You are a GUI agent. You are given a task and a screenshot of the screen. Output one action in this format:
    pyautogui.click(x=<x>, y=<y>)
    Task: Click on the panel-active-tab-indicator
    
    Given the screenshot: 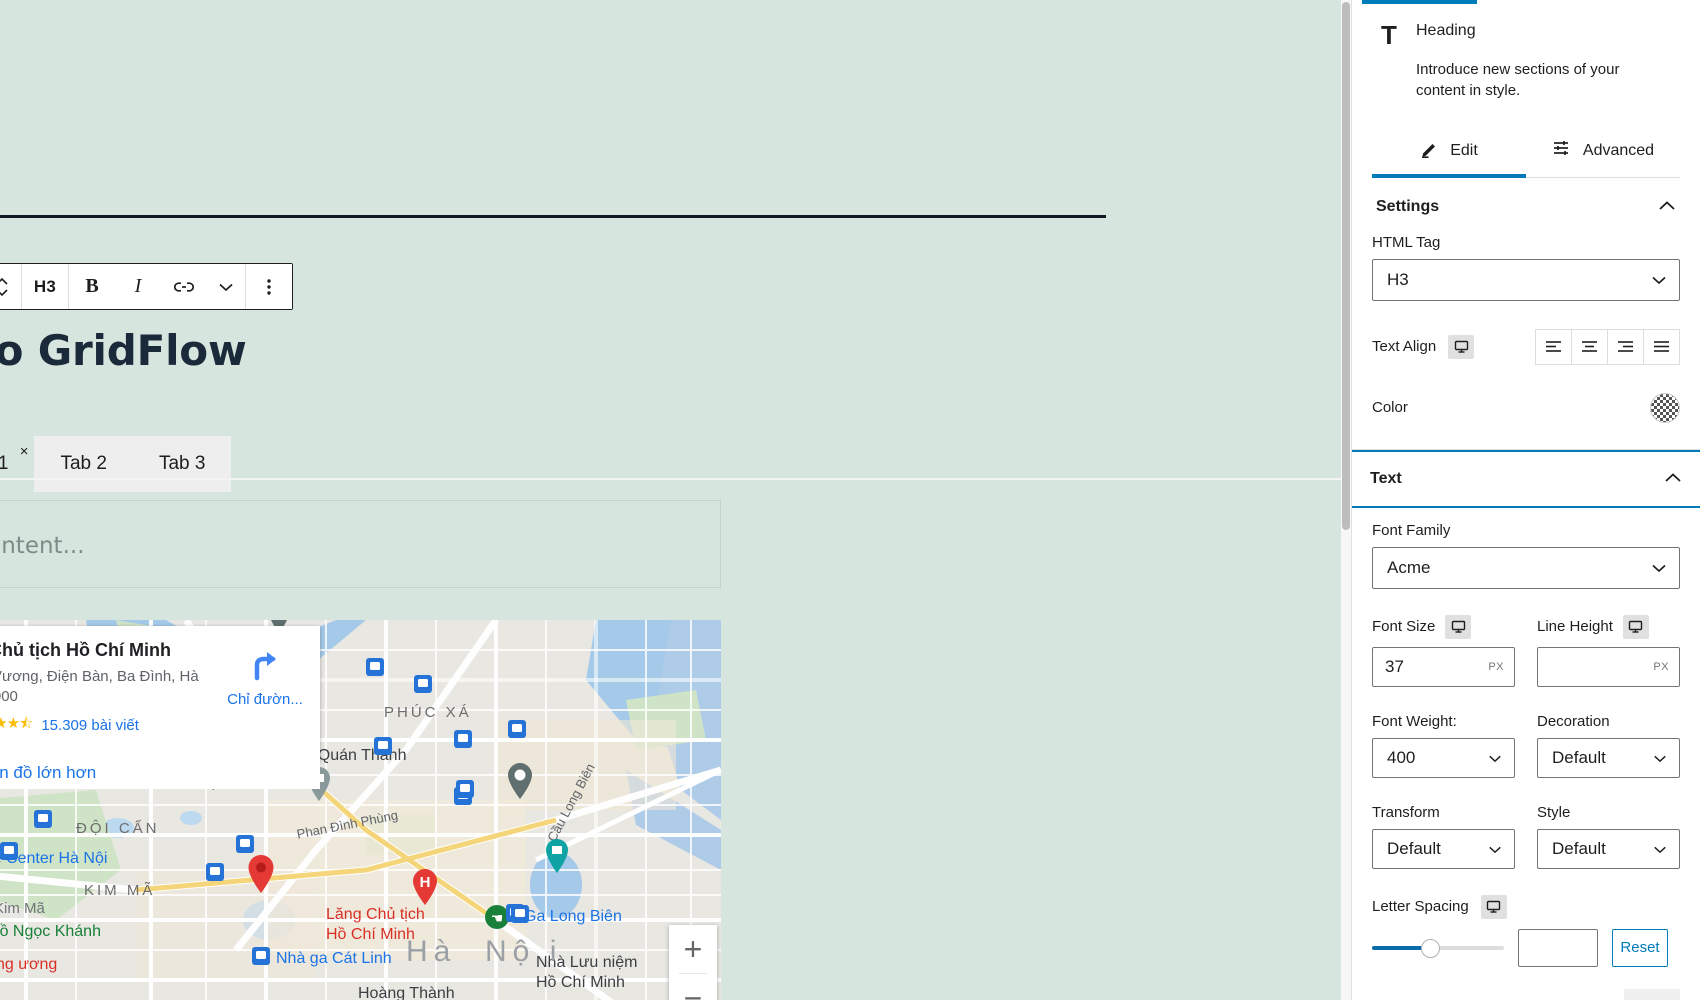 What is the action you would take?
    pyautogui.click(x=1419, y=2)
    